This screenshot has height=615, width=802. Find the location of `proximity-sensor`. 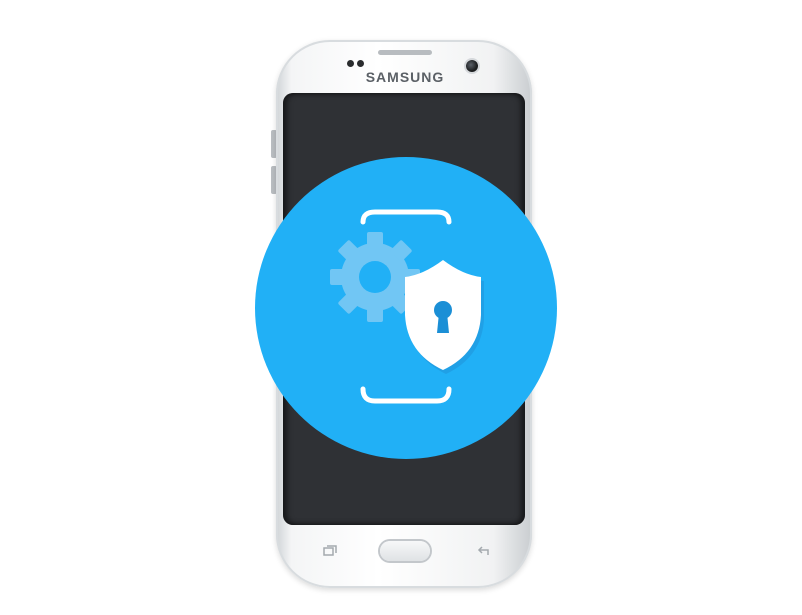

proximity-sensor is located at coordinates (350, 63).